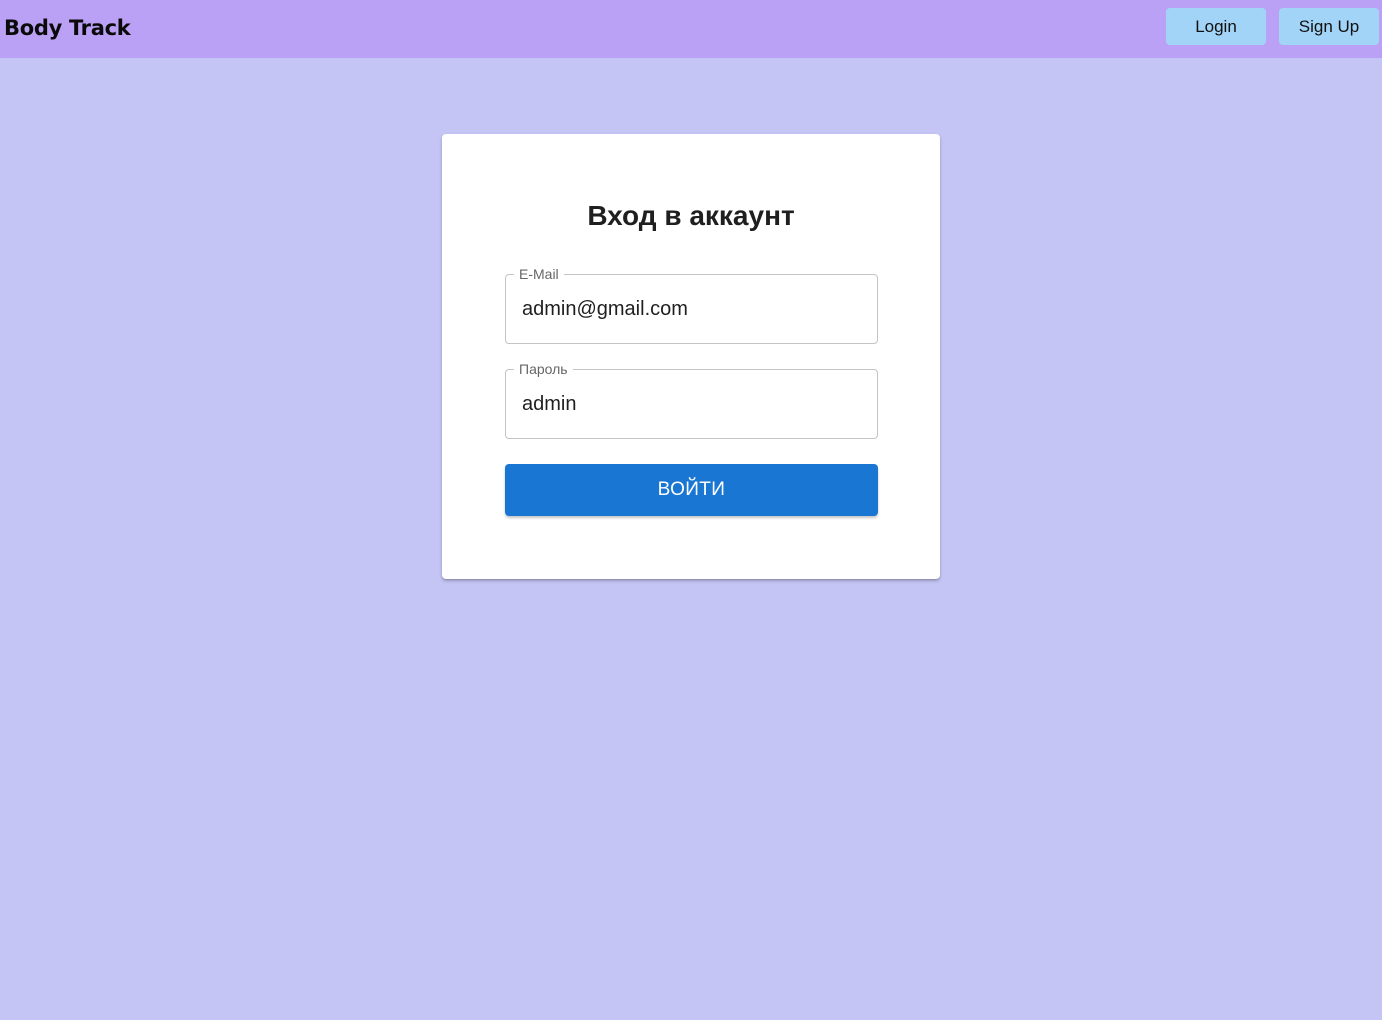  I want to click on password-input, so click(691, 404).